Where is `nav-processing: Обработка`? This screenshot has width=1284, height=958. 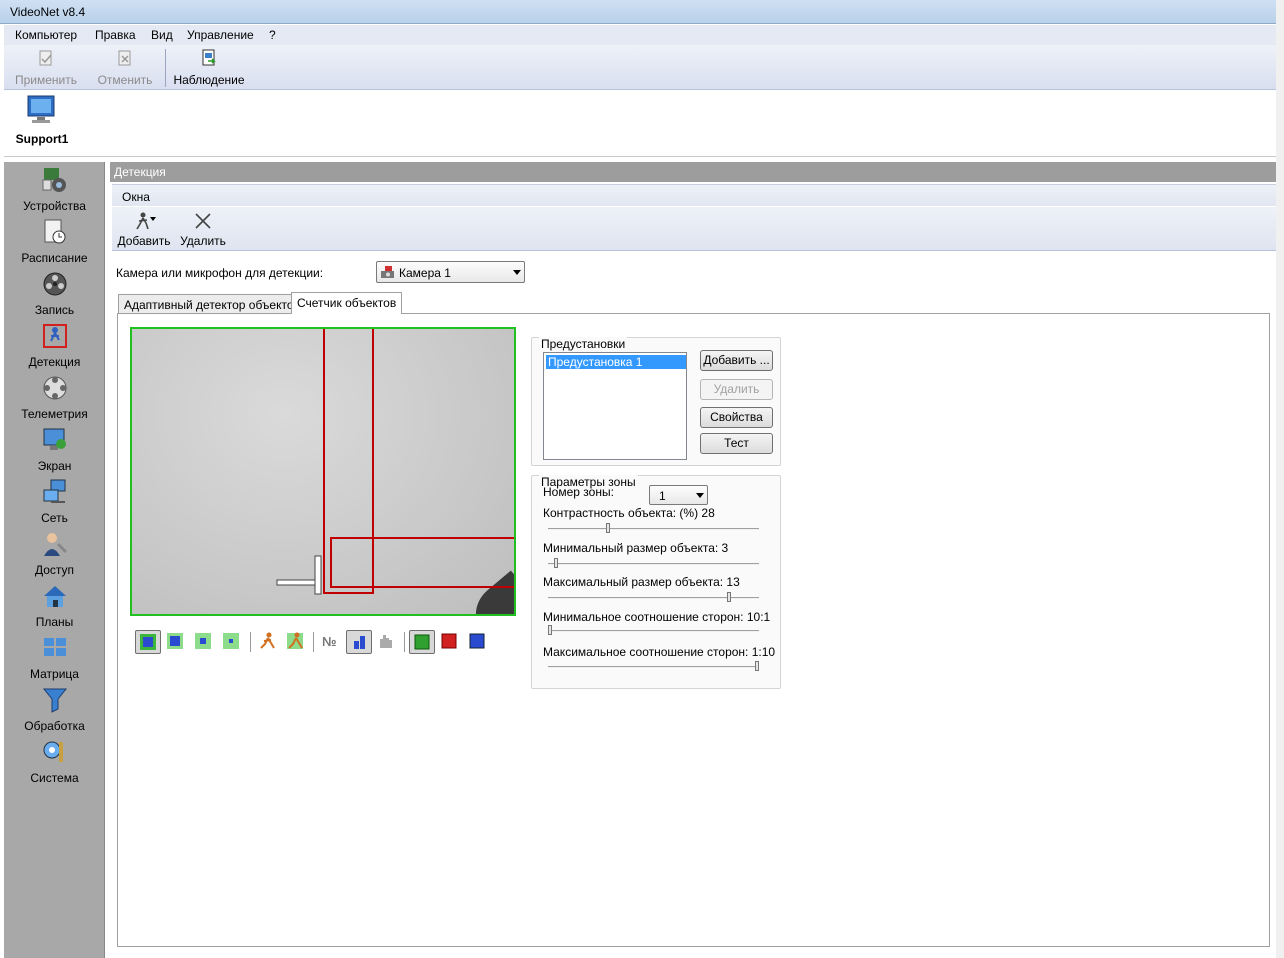 nav-processing: Обработка is located at coordinates (54, 709).